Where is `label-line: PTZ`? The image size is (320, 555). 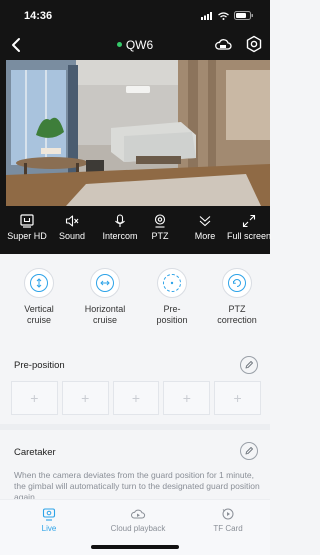
label-line: PTZ is located at coordinates (237, 309).